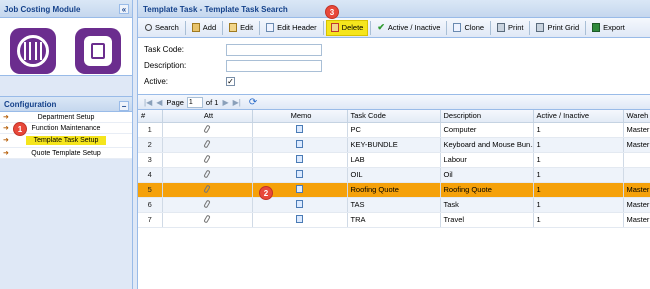 Image resolution: width=650 pixels, height=289 pixels. Describe the element at coordinates (162, 28) in the screenshot. I see `search-button: Search` at that location.